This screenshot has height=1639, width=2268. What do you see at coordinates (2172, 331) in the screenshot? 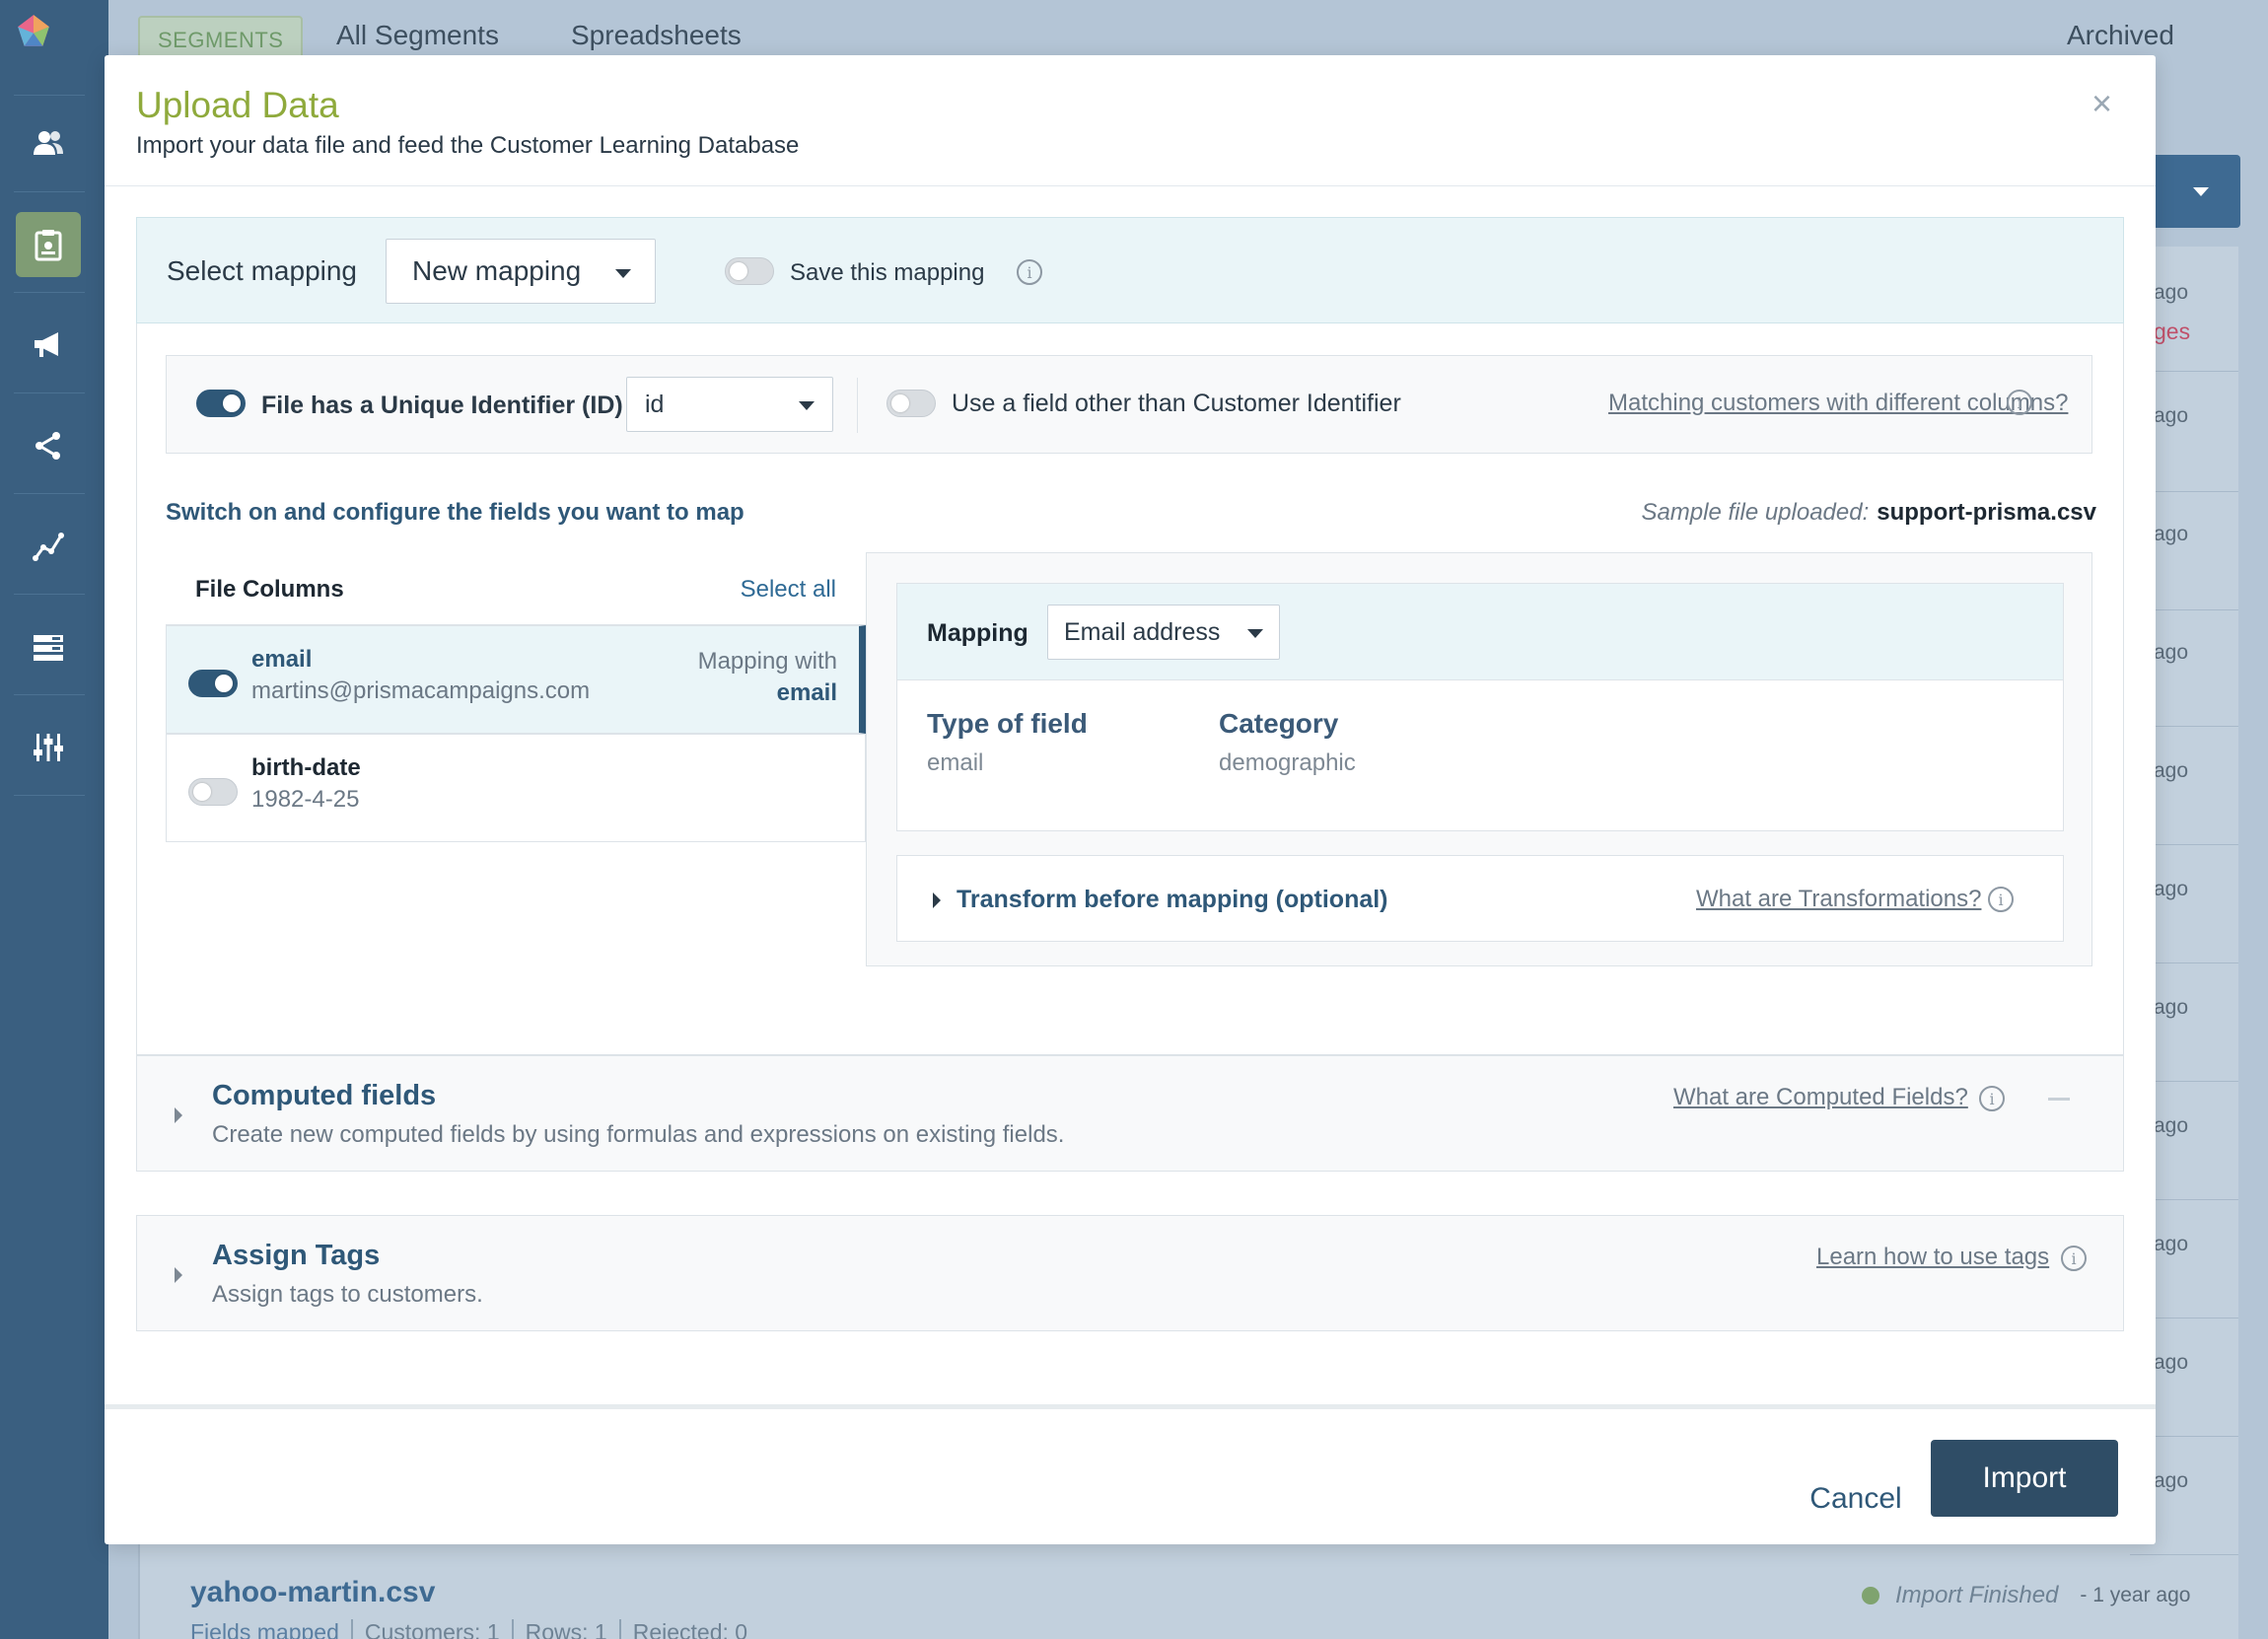
I see `row-error-fragment: ges` at bounding box center [2172, 331].